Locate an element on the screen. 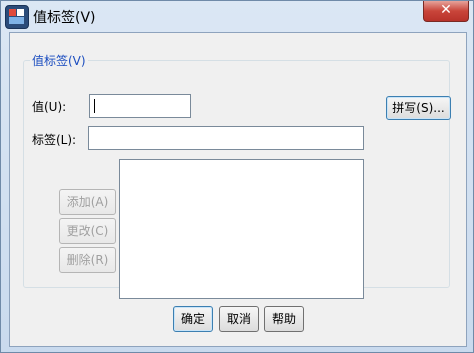 This screenshot has width=474, height=353. app-icon-tile-red is located at coordinates (12, 12).